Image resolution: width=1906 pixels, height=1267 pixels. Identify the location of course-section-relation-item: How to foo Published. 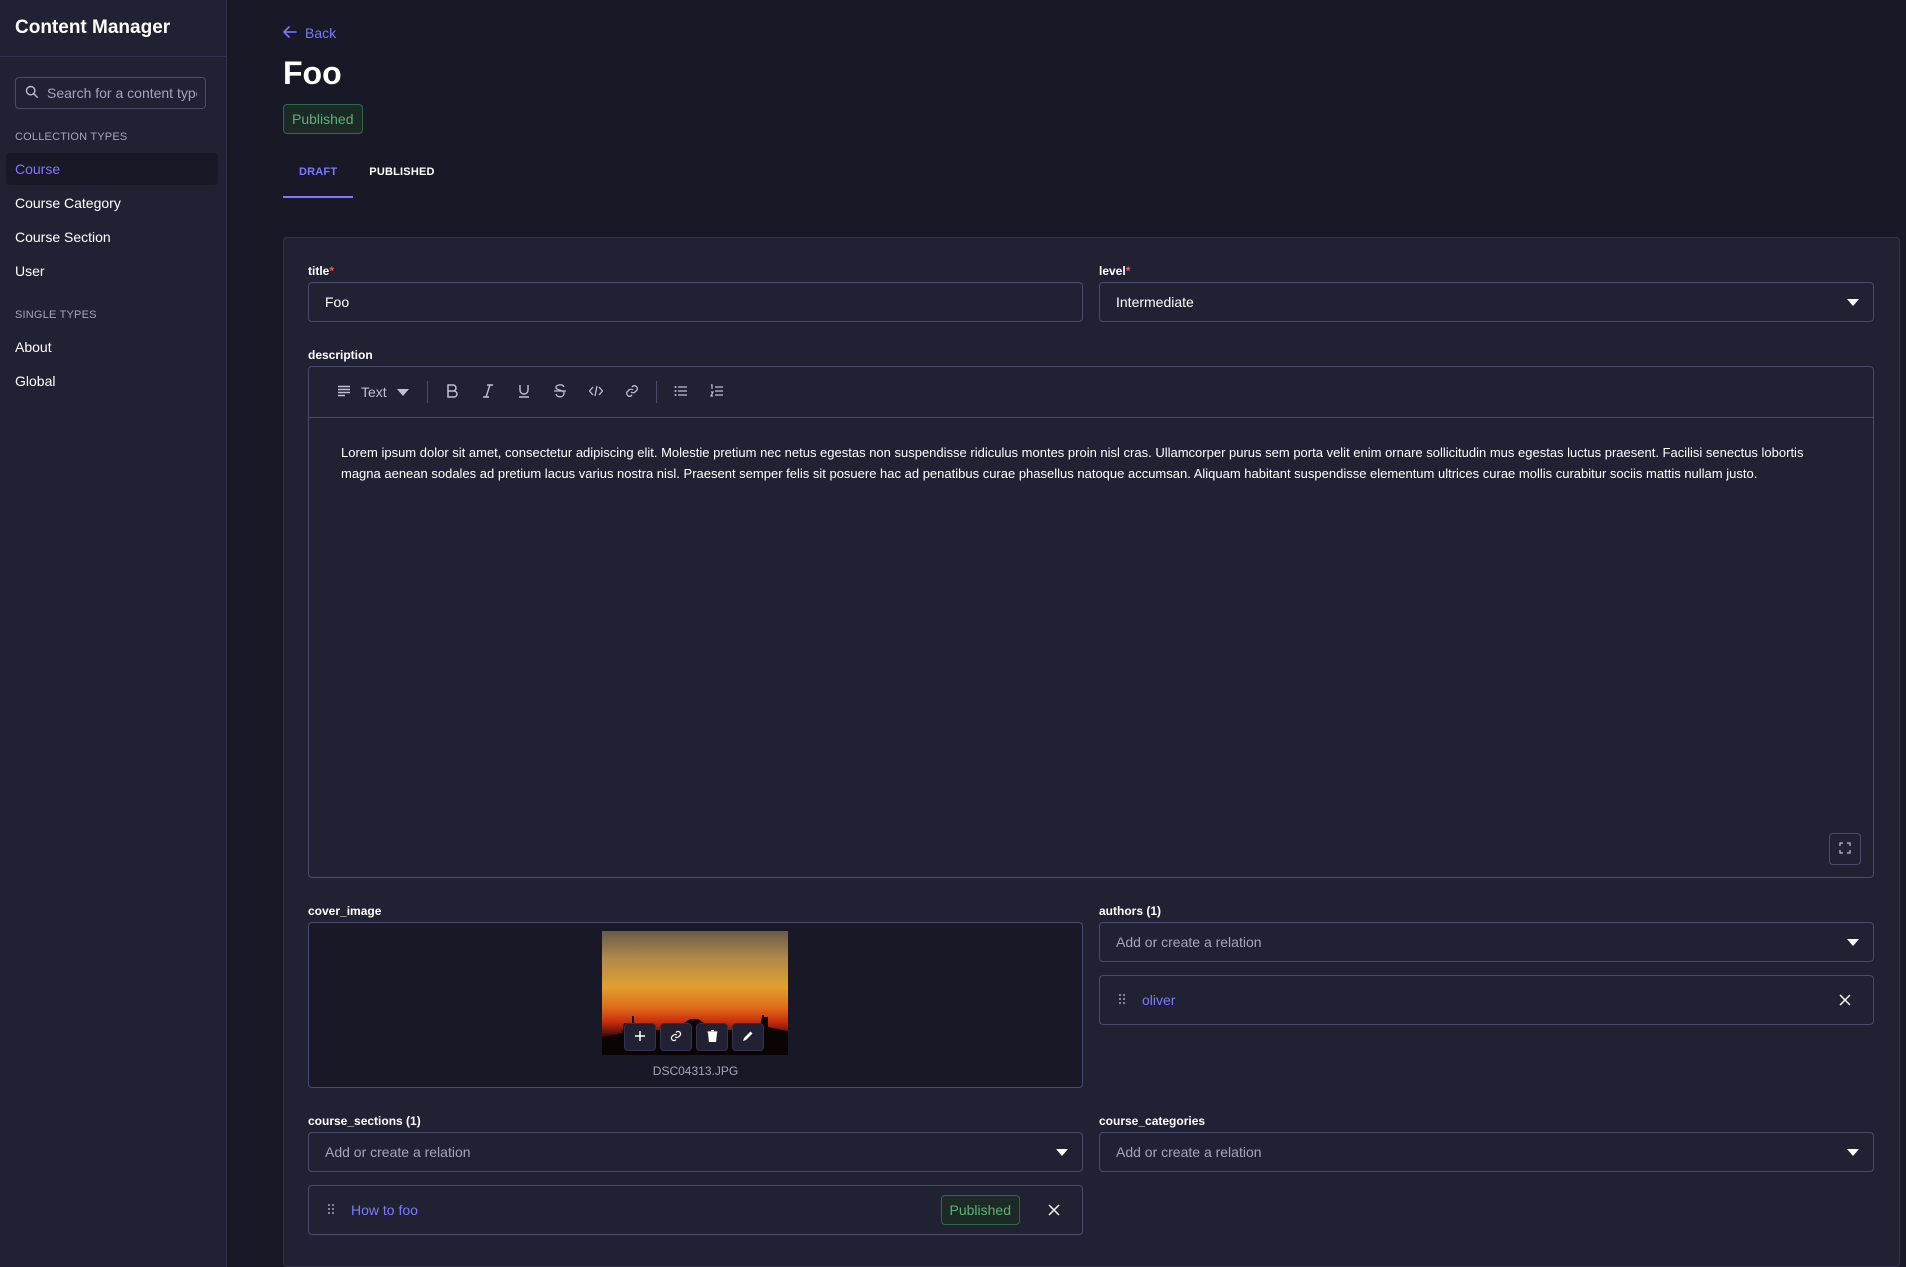
(695, 1210).